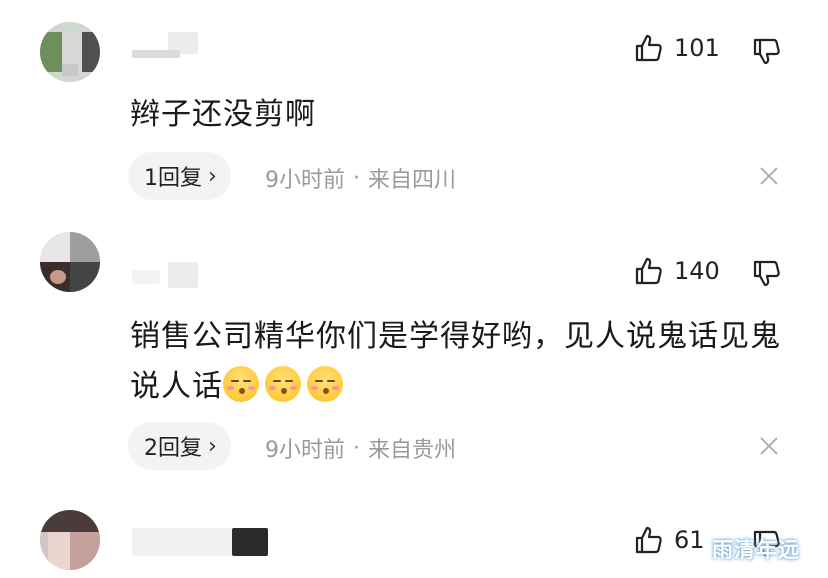  What do you see at coordinates (689, 540) in the screenshot?
I see `like-count: 61` at bounding box center [689, 540].